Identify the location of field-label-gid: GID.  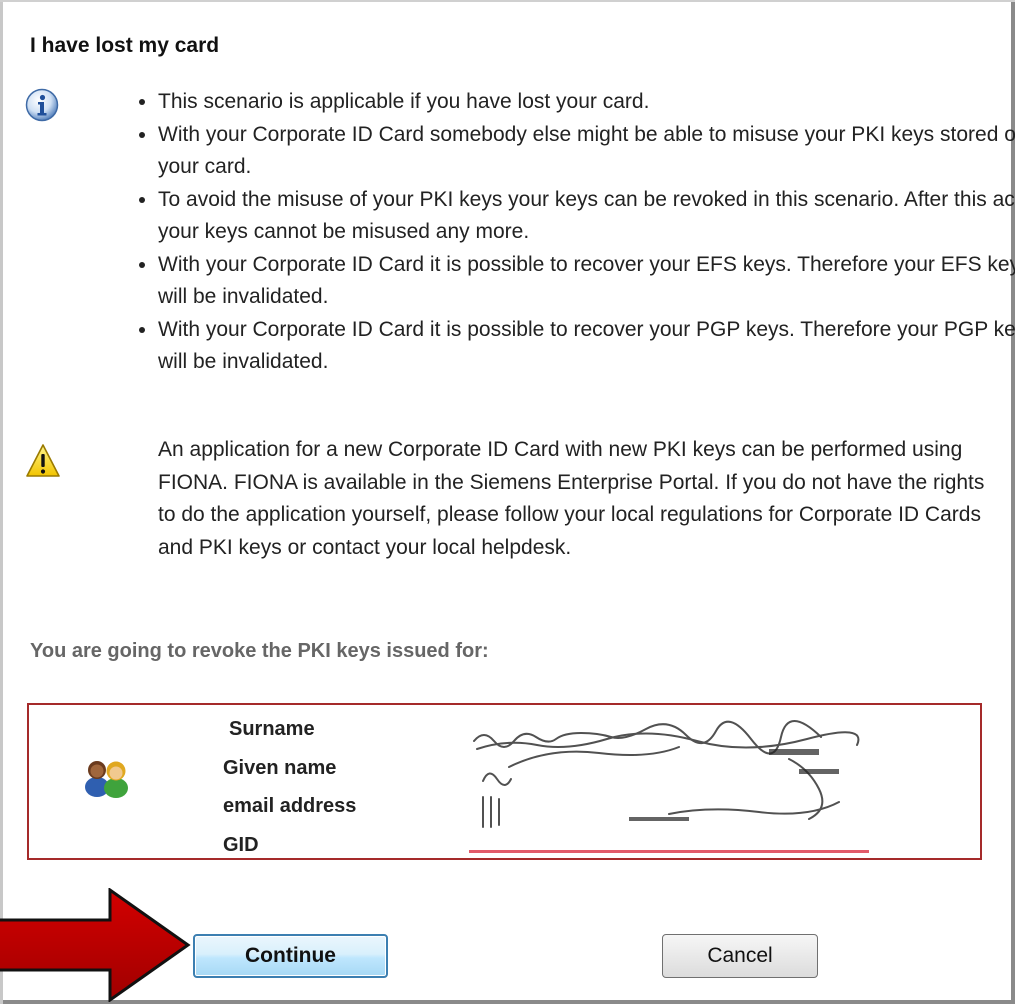
(241, 844).